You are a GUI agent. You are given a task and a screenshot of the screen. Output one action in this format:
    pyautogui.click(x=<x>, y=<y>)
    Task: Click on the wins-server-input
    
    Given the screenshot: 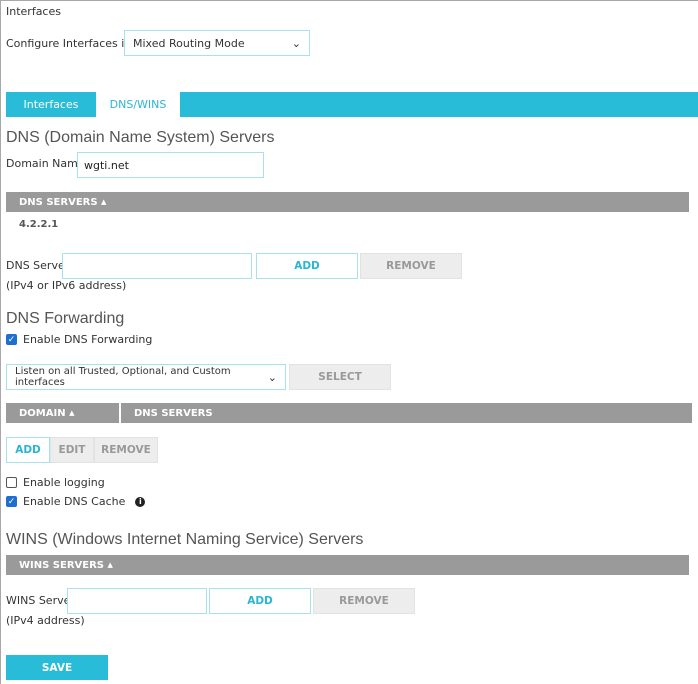 What is the action you would take?
    pyautogui.click(x=137, y=601)
    